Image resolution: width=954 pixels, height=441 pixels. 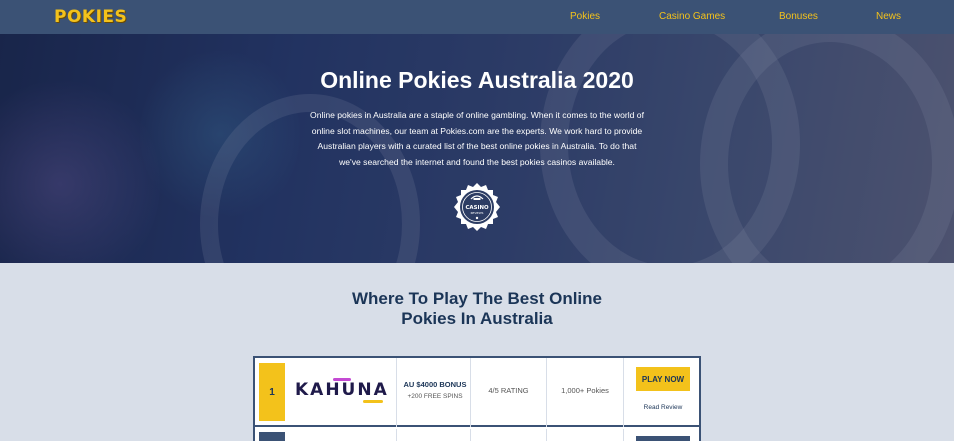 What do you see at coordinates (272, 436) in the screenshot?
I see `rank-badge` at bounding box center [272, 436].